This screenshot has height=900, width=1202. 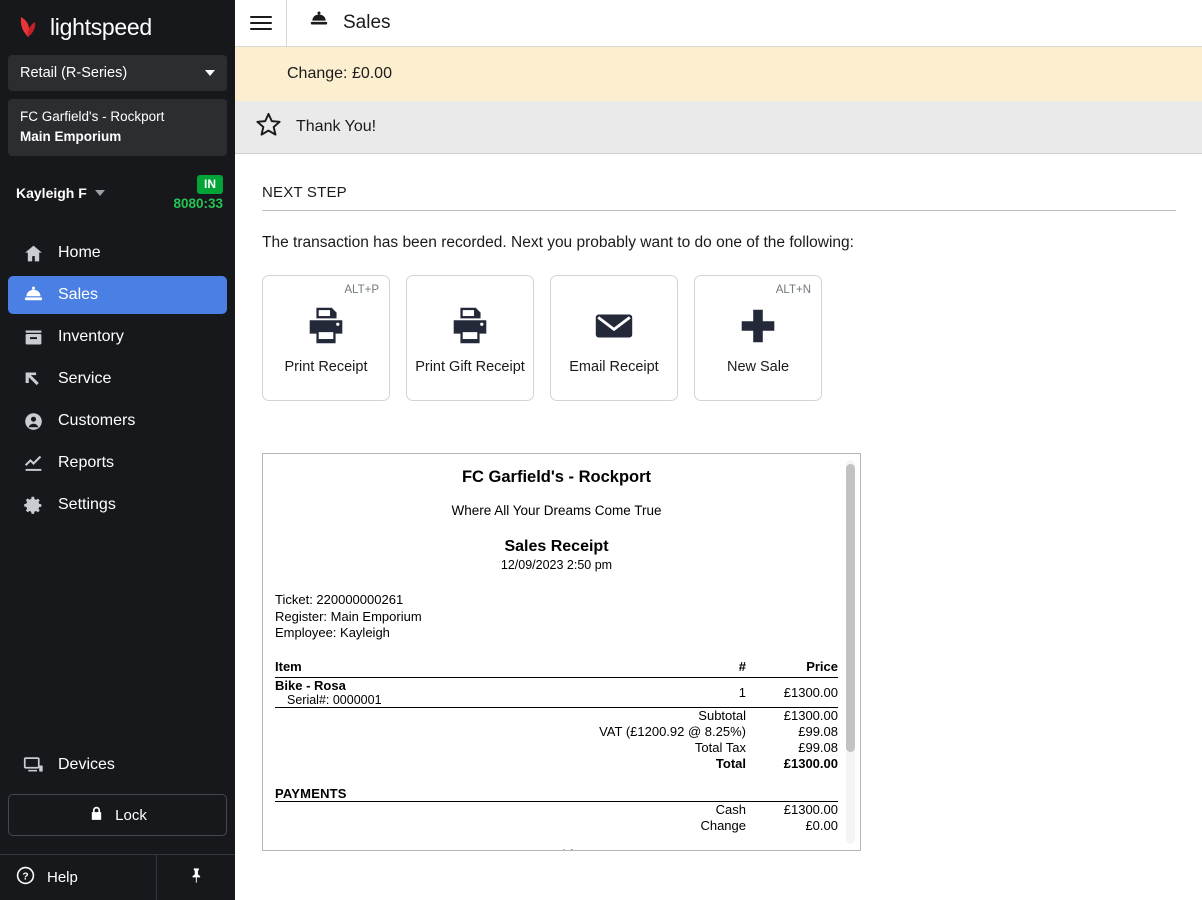 I want to click on sidebar-item-sales: Sales, so click(x=117, y=295).